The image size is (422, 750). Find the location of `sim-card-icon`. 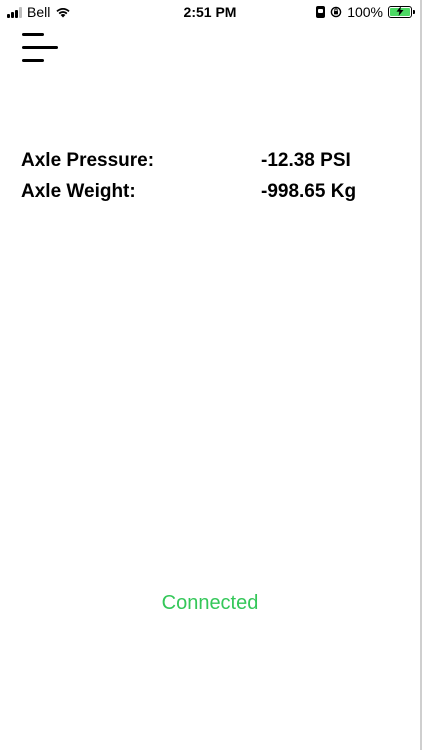

sim-card-icon is located at coordinates (321, 12).